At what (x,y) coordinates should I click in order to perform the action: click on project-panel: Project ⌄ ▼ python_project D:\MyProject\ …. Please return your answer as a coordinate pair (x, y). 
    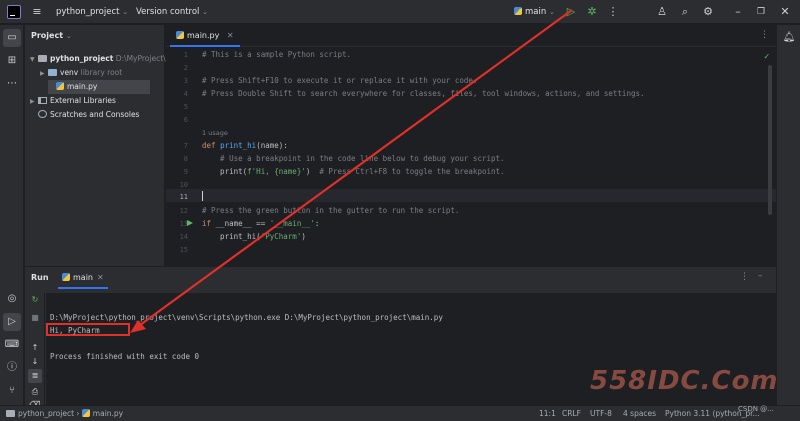
    Looking at the image, I should click on (95, 145).